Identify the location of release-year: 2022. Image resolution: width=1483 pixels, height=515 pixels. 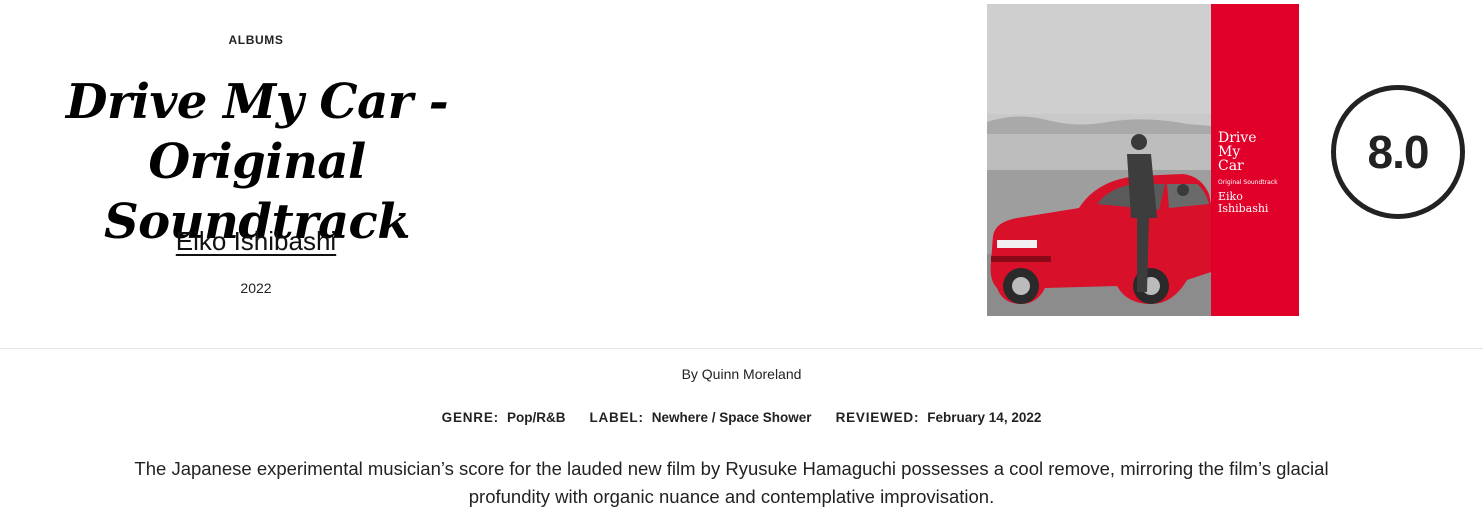
(256, 288).